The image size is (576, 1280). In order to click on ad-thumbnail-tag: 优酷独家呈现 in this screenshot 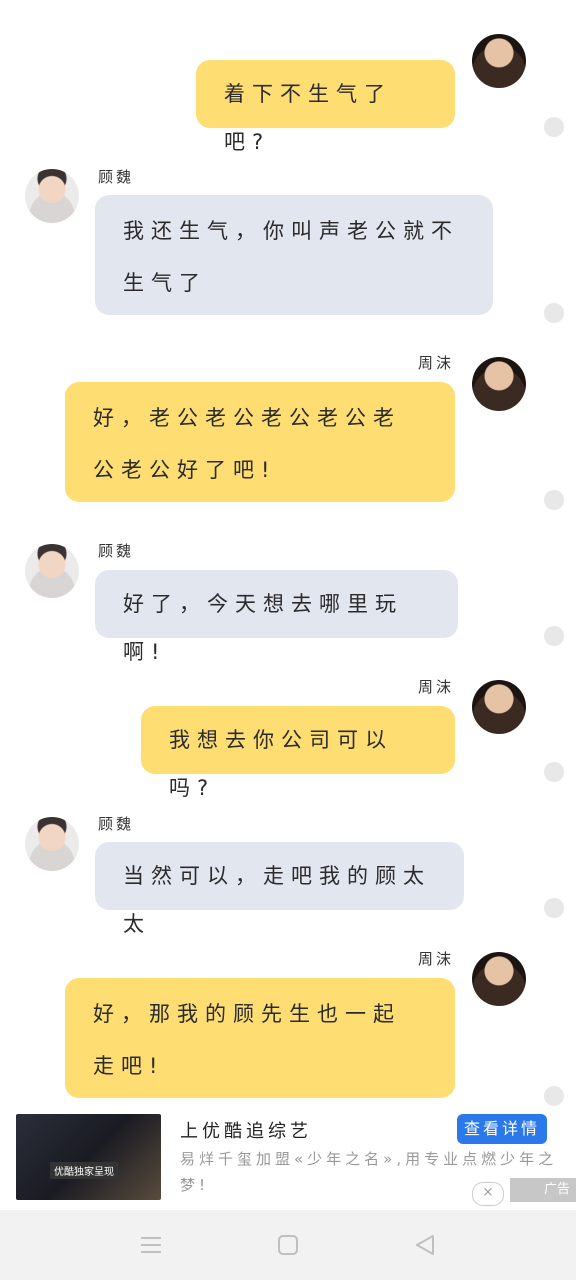, I will do `click(84, 1170)`.